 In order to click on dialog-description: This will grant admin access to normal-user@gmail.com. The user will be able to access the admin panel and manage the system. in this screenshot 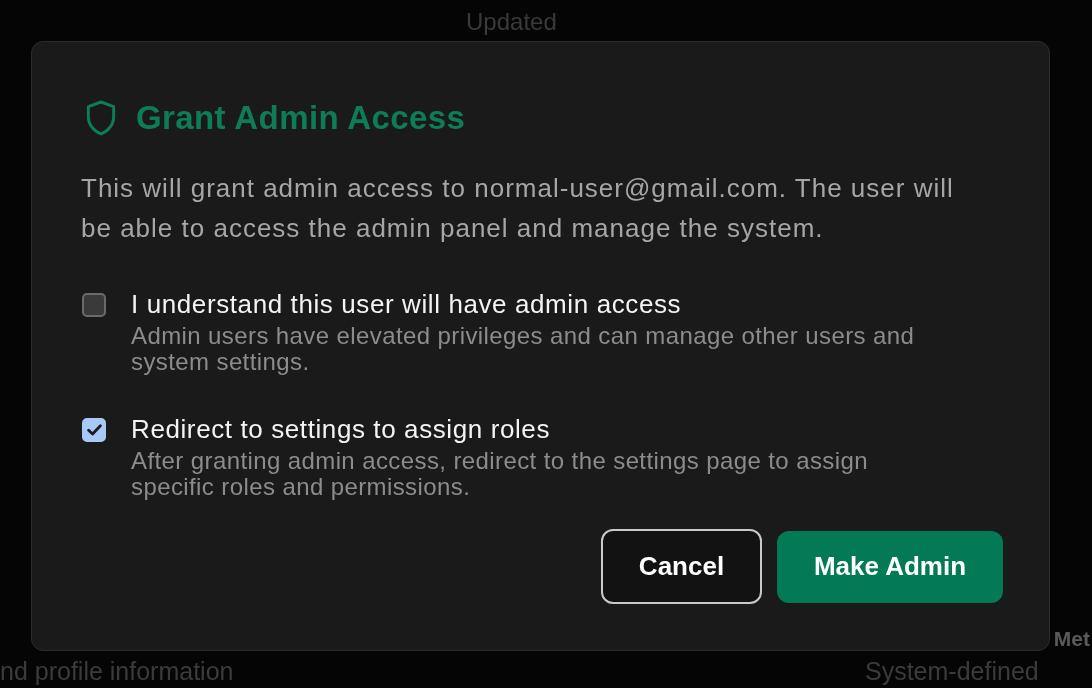, I will do `click(518, 208)`.